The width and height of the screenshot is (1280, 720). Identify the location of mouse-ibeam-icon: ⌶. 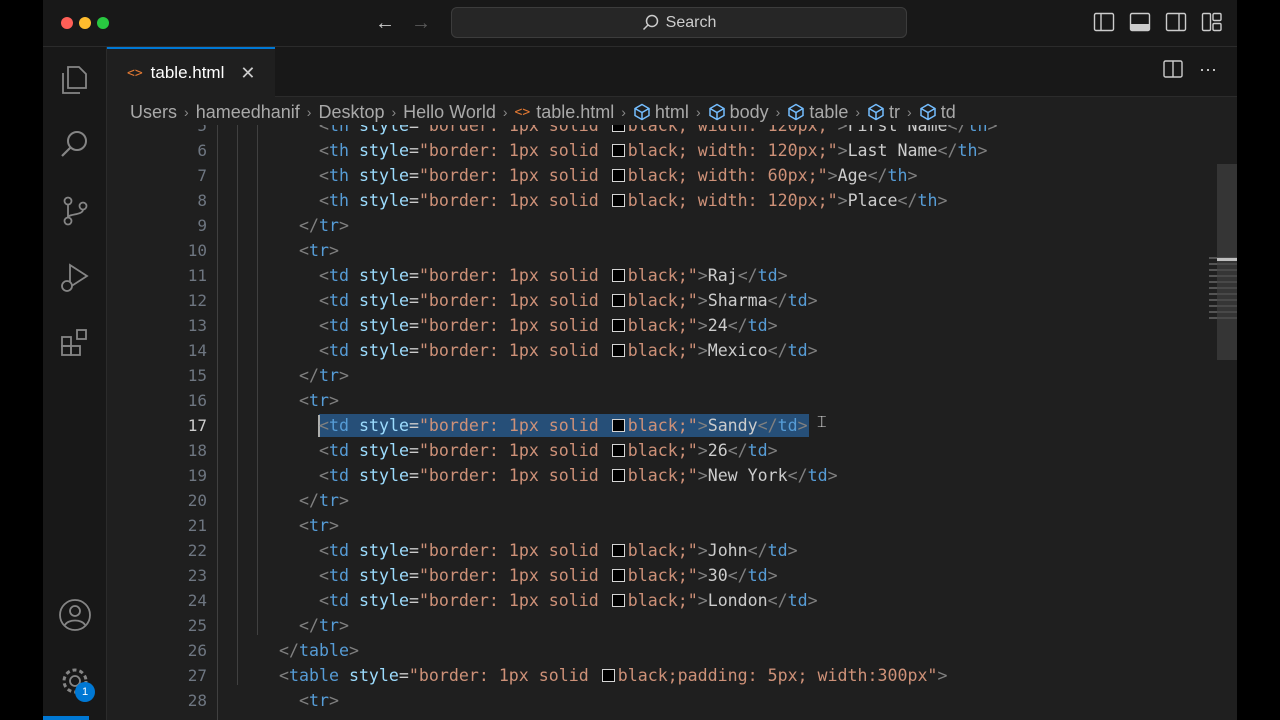
(822, 422).